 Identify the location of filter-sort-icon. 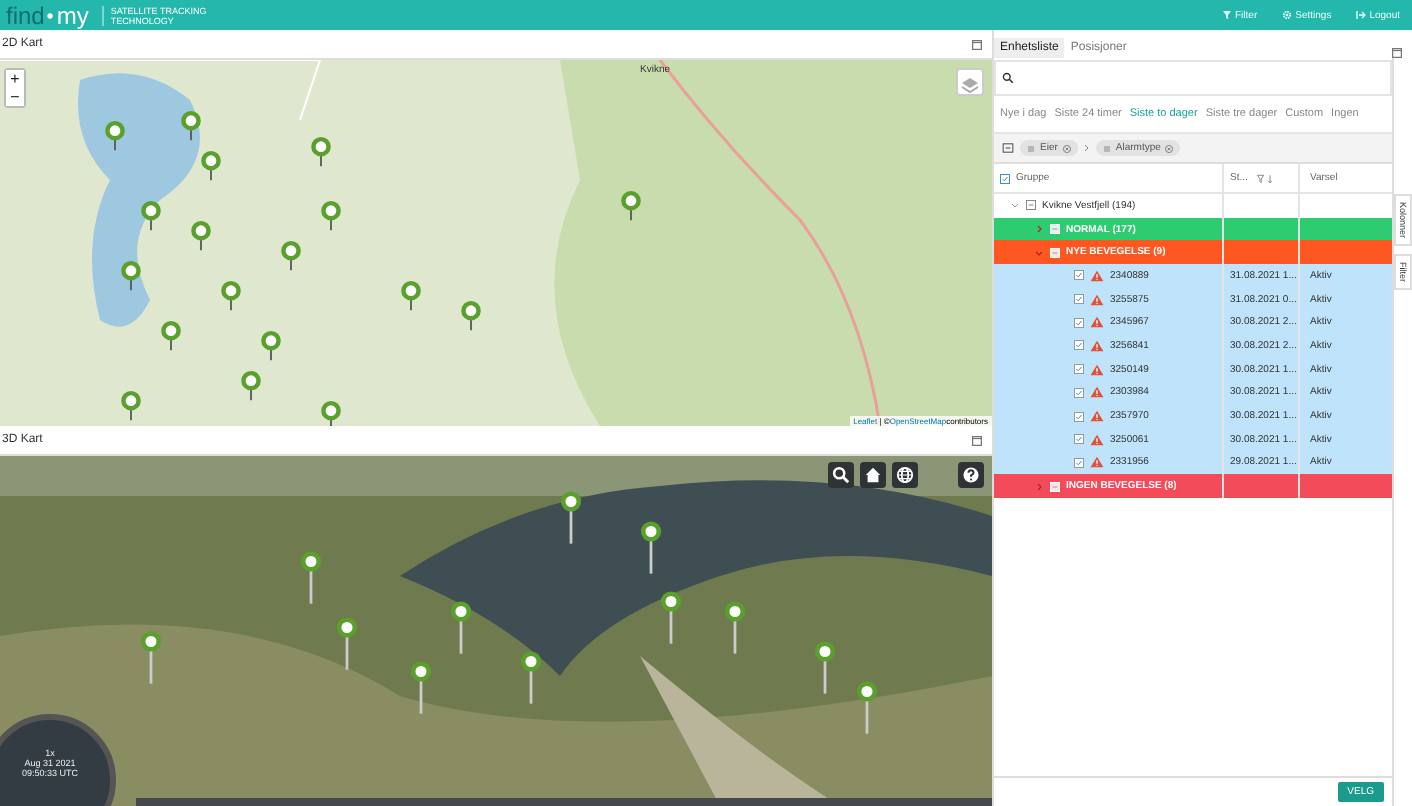
(1264, 178).